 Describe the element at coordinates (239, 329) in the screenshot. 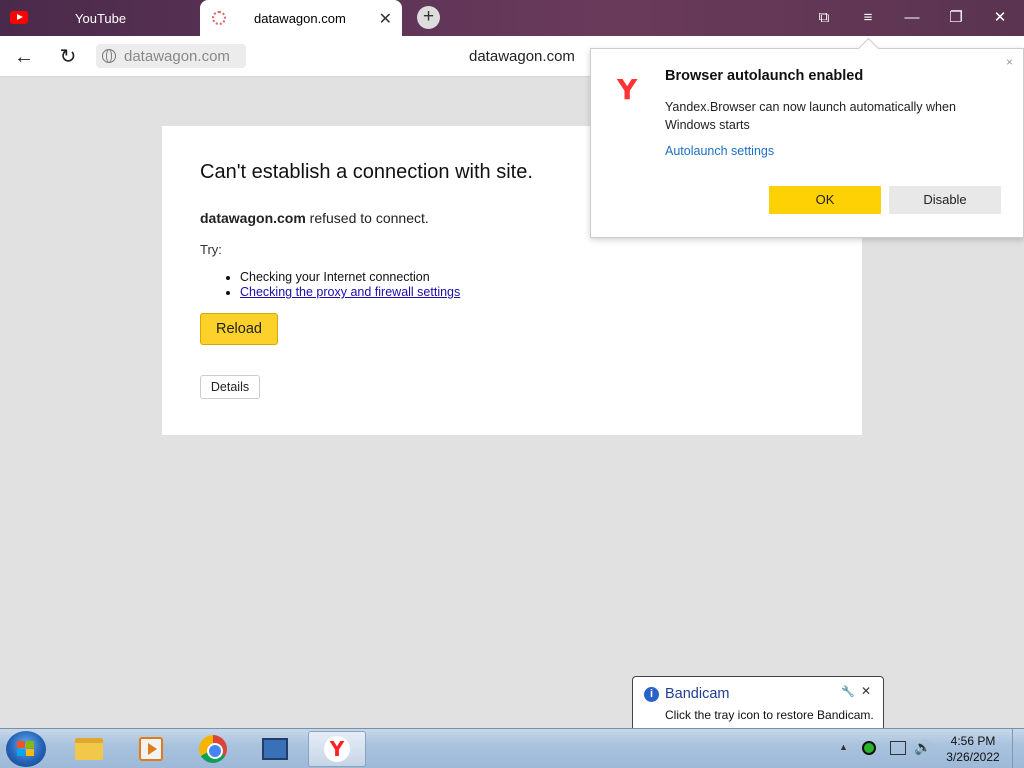

I see `reload-page-button: Reload` at that location.